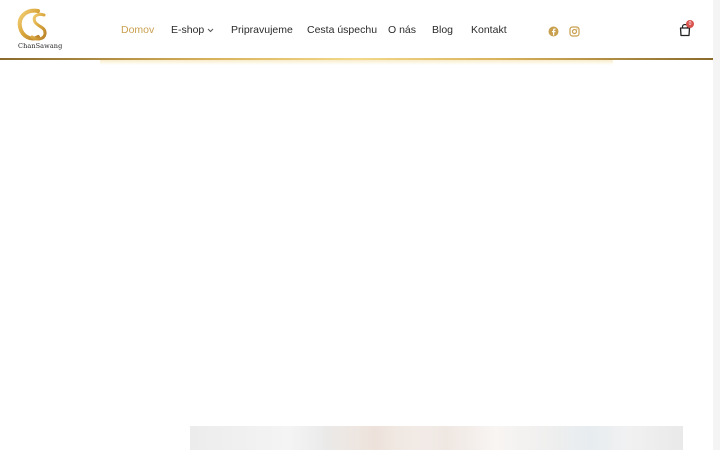  What do you see at coordinates (40, 46) in the screenshot?
I see `brand-name: ChanSawang` at bounding box center [40, 46].